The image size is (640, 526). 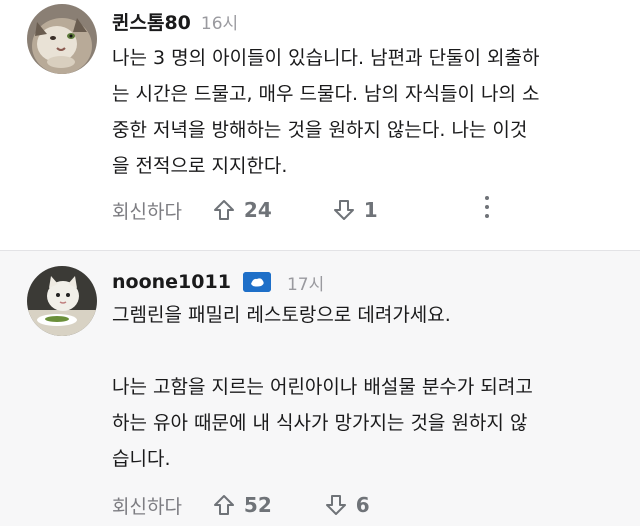 I want to click on more-options-button, so click(x=487, y=210).